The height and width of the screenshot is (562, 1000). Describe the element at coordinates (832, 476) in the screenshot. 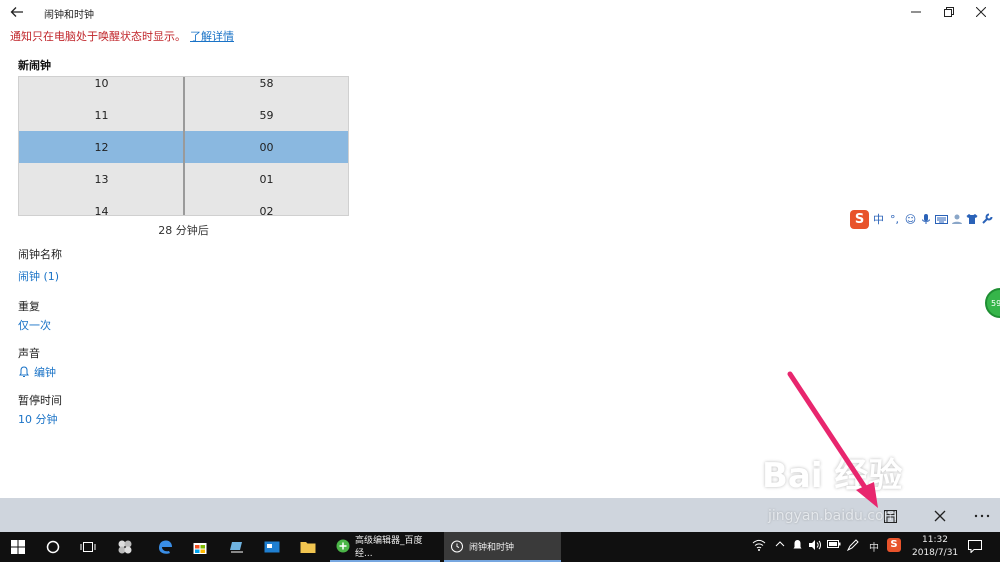

I see `watermark-brand: Bai 经验` at that location.